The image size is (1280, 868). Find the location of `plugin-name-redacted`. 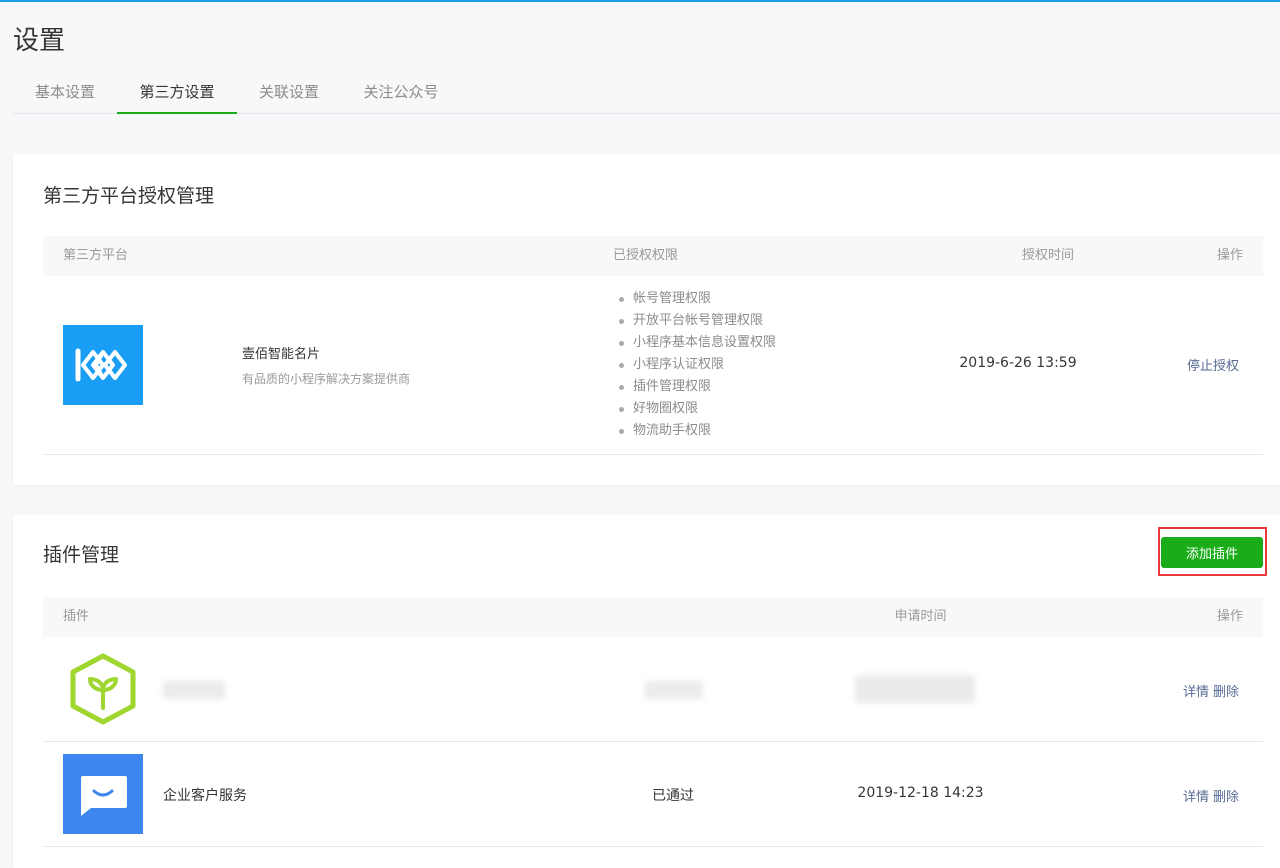

plugin-name-redacted is located at coordinates (194, 690).